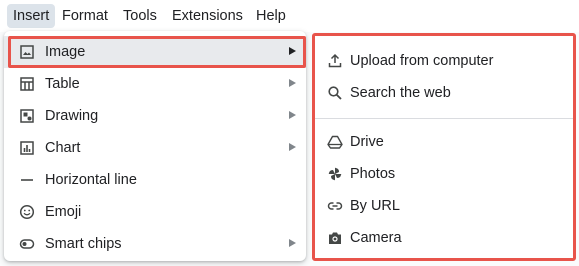  I want to click on submenu-item-upload: Upload from computer, so click(444, 61).